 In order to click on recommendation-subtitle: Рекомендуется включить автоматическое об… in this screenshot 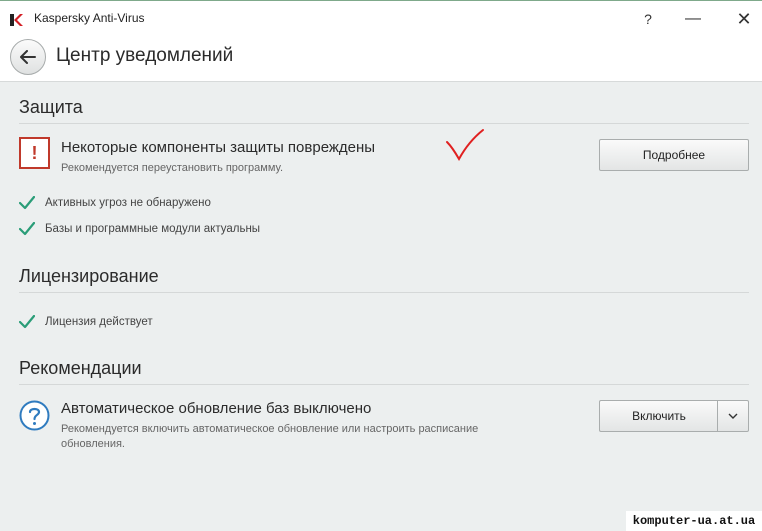, I will do `click(270, 436)`.